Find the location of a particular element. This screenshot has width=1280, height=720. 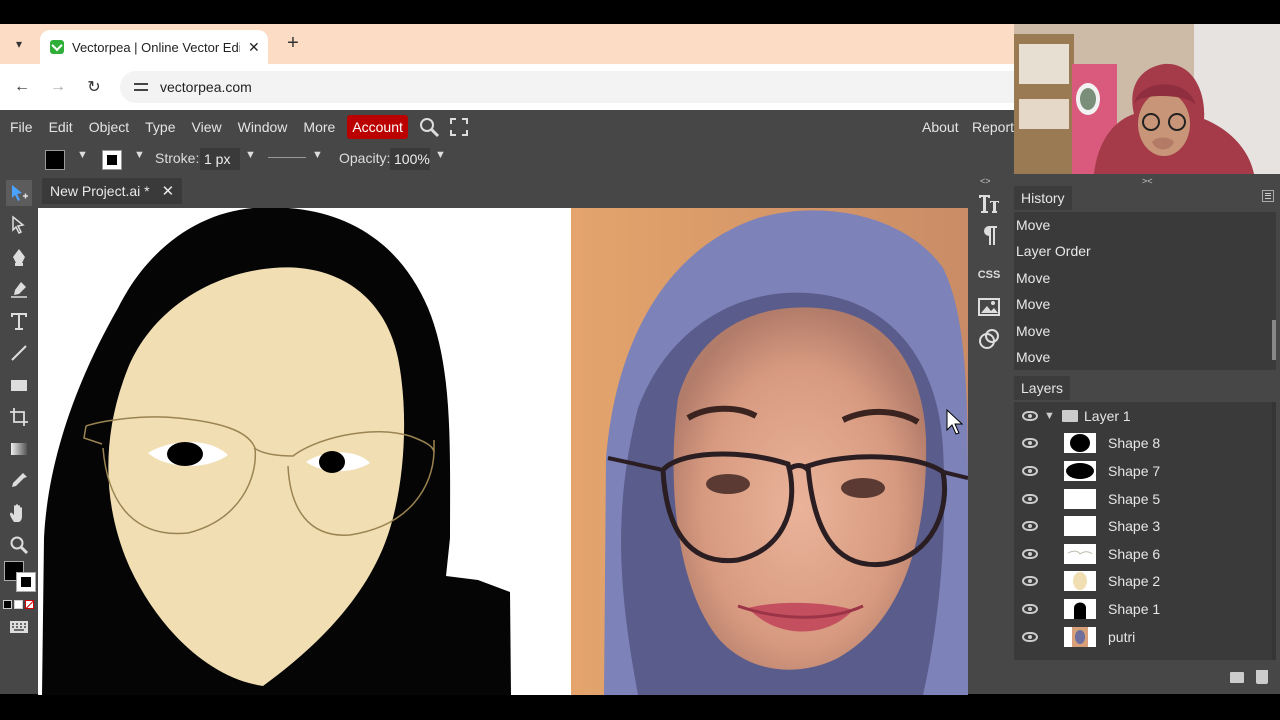

white-swatch-icon is located at coordinates (18, 604).